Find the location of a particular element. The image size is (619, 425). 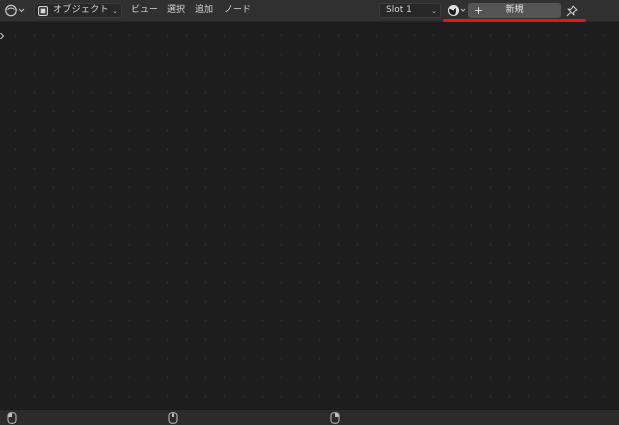

material-sphere-icon is located at coordinates (456, 10).